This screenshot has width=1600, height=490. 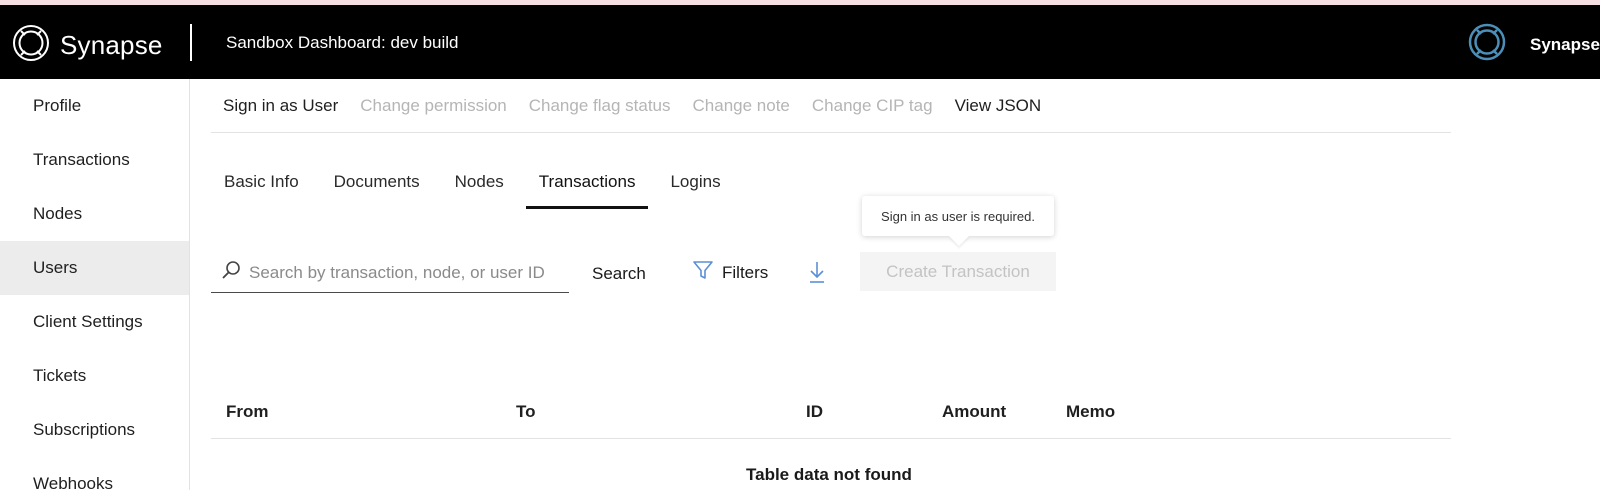 What do you see at coordinates (831, 415) in the screenshot?
I see `transactions-table-header: From To ID Amount Memo` at bounding box center [831, 415].